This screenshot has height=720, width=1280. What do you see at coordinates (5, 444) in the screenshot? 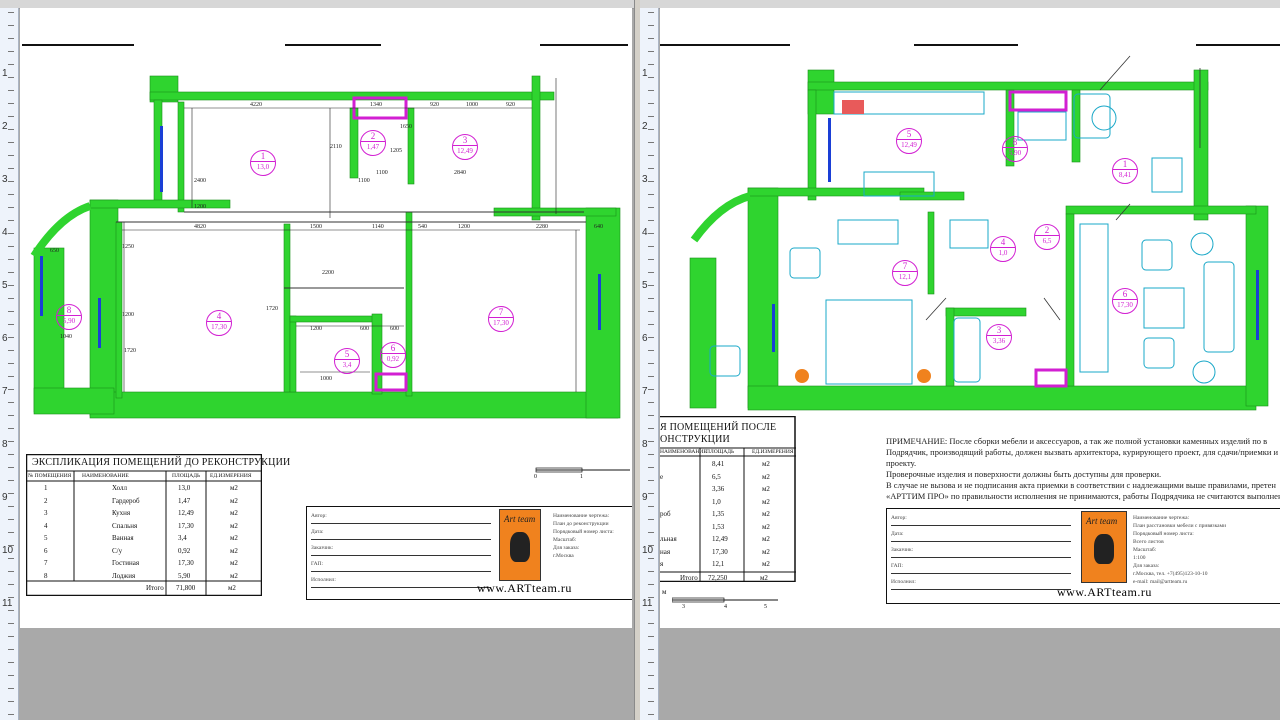
I see `ruler-number: 8` at bounding box center [5, 444].